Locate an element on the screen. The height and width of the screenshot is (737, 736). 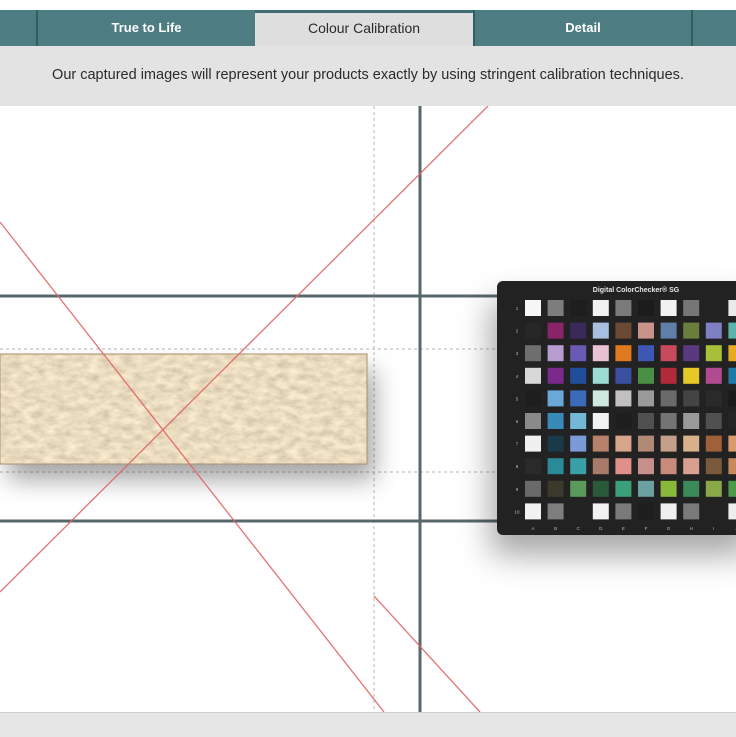
colorchecker-body is located at coordinates (616, 408).